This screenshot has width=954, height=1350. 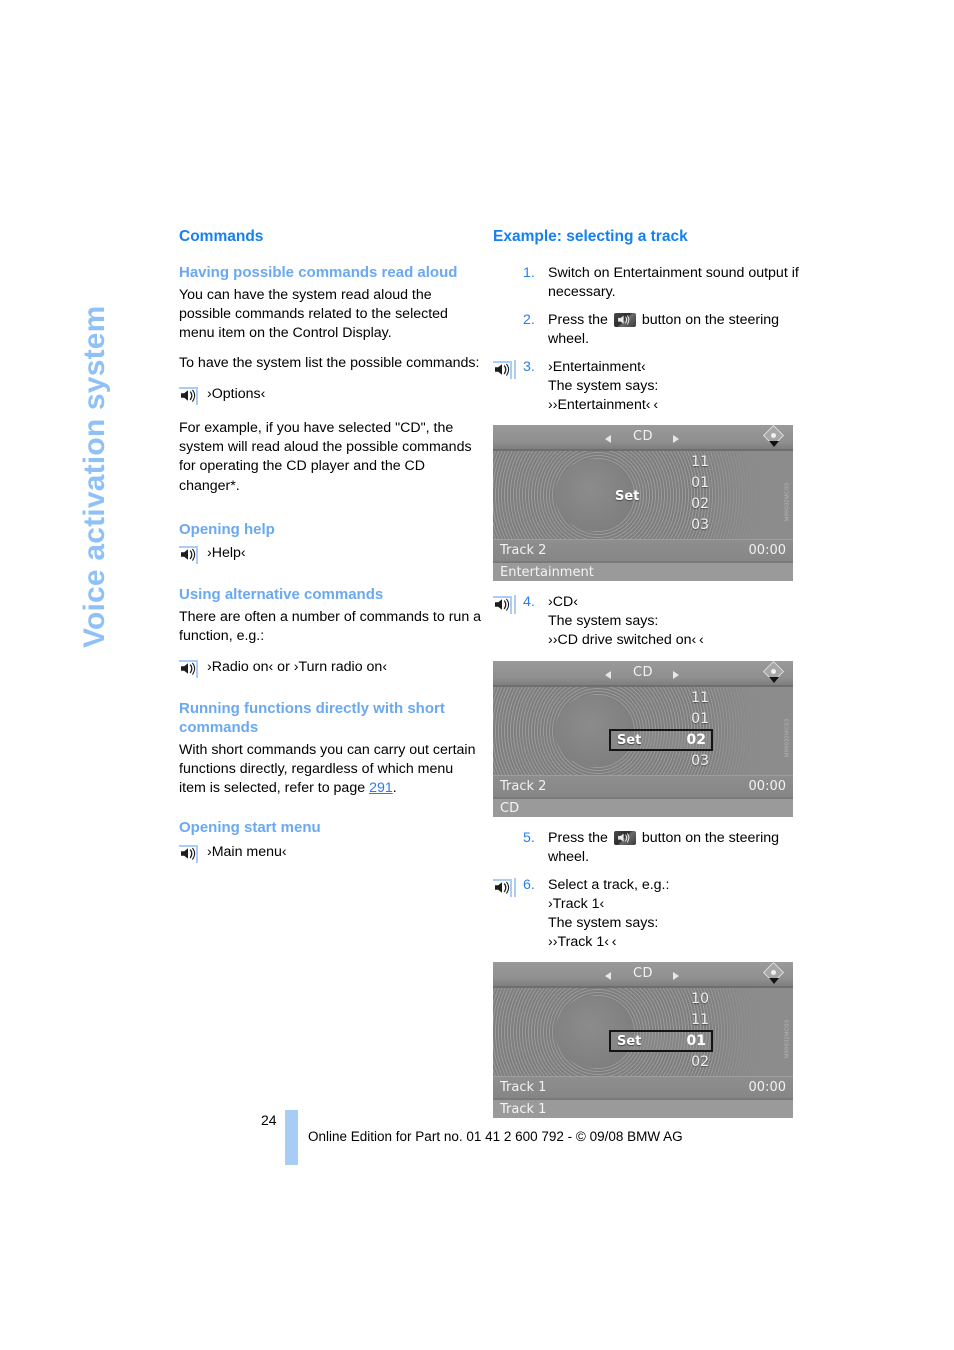 What do you see at coordinates (694, 719) in the screenshot?
I see `display-2-number-1: 01` at bounding box center [694, 719].